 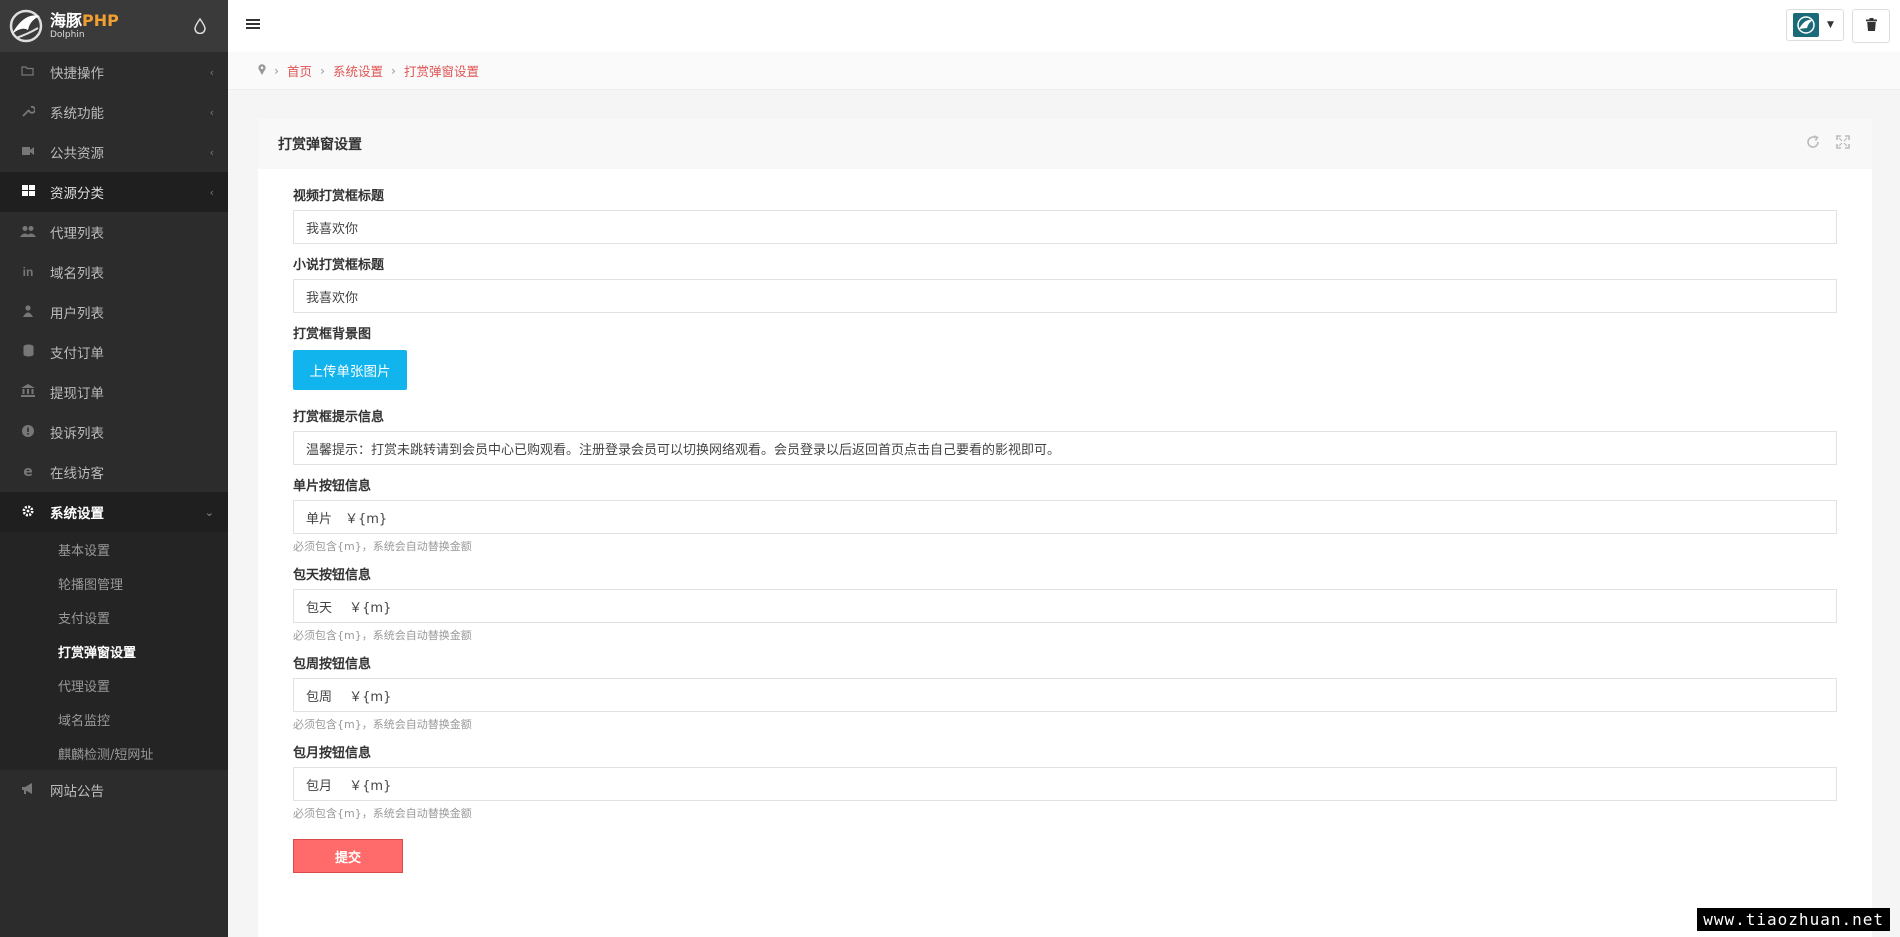 I want to click on month-button-help: 必须包含{m}，系统会自动替换金额, so click(x=382, y=813).